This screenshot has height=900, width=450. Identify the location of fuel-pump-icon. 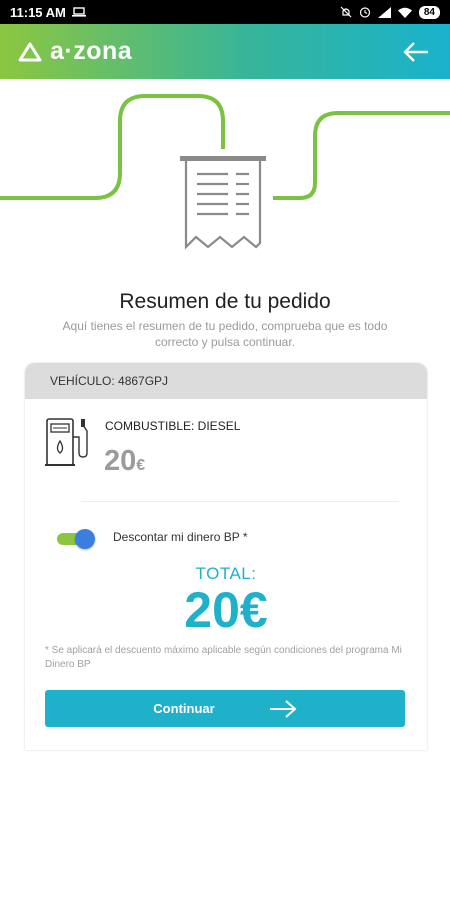
(66, 442).